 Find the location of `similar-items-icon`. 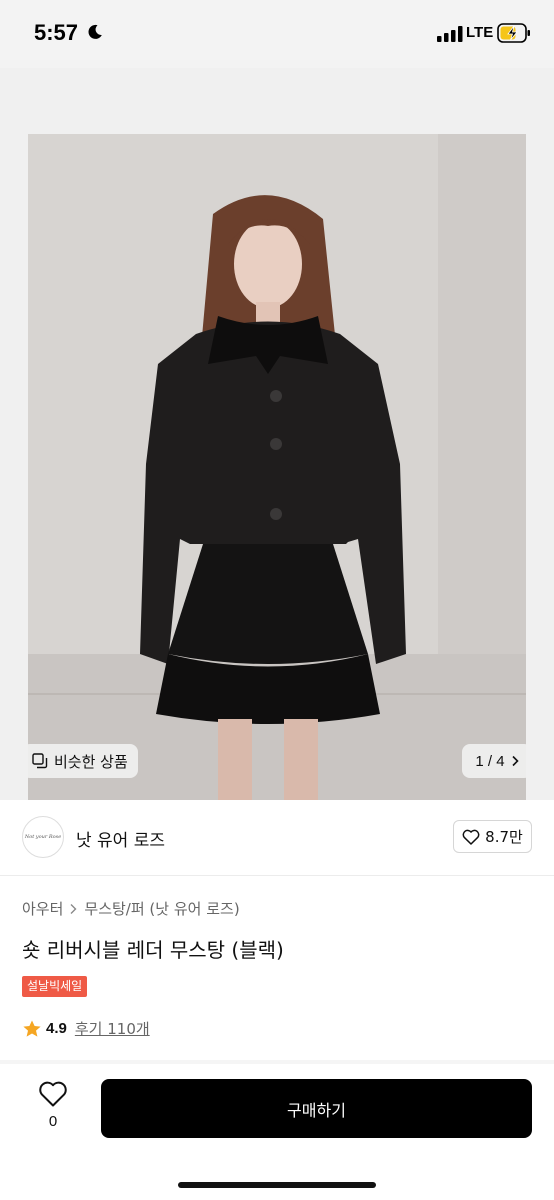

similar-items-icon is located at coordinates (40, 761).